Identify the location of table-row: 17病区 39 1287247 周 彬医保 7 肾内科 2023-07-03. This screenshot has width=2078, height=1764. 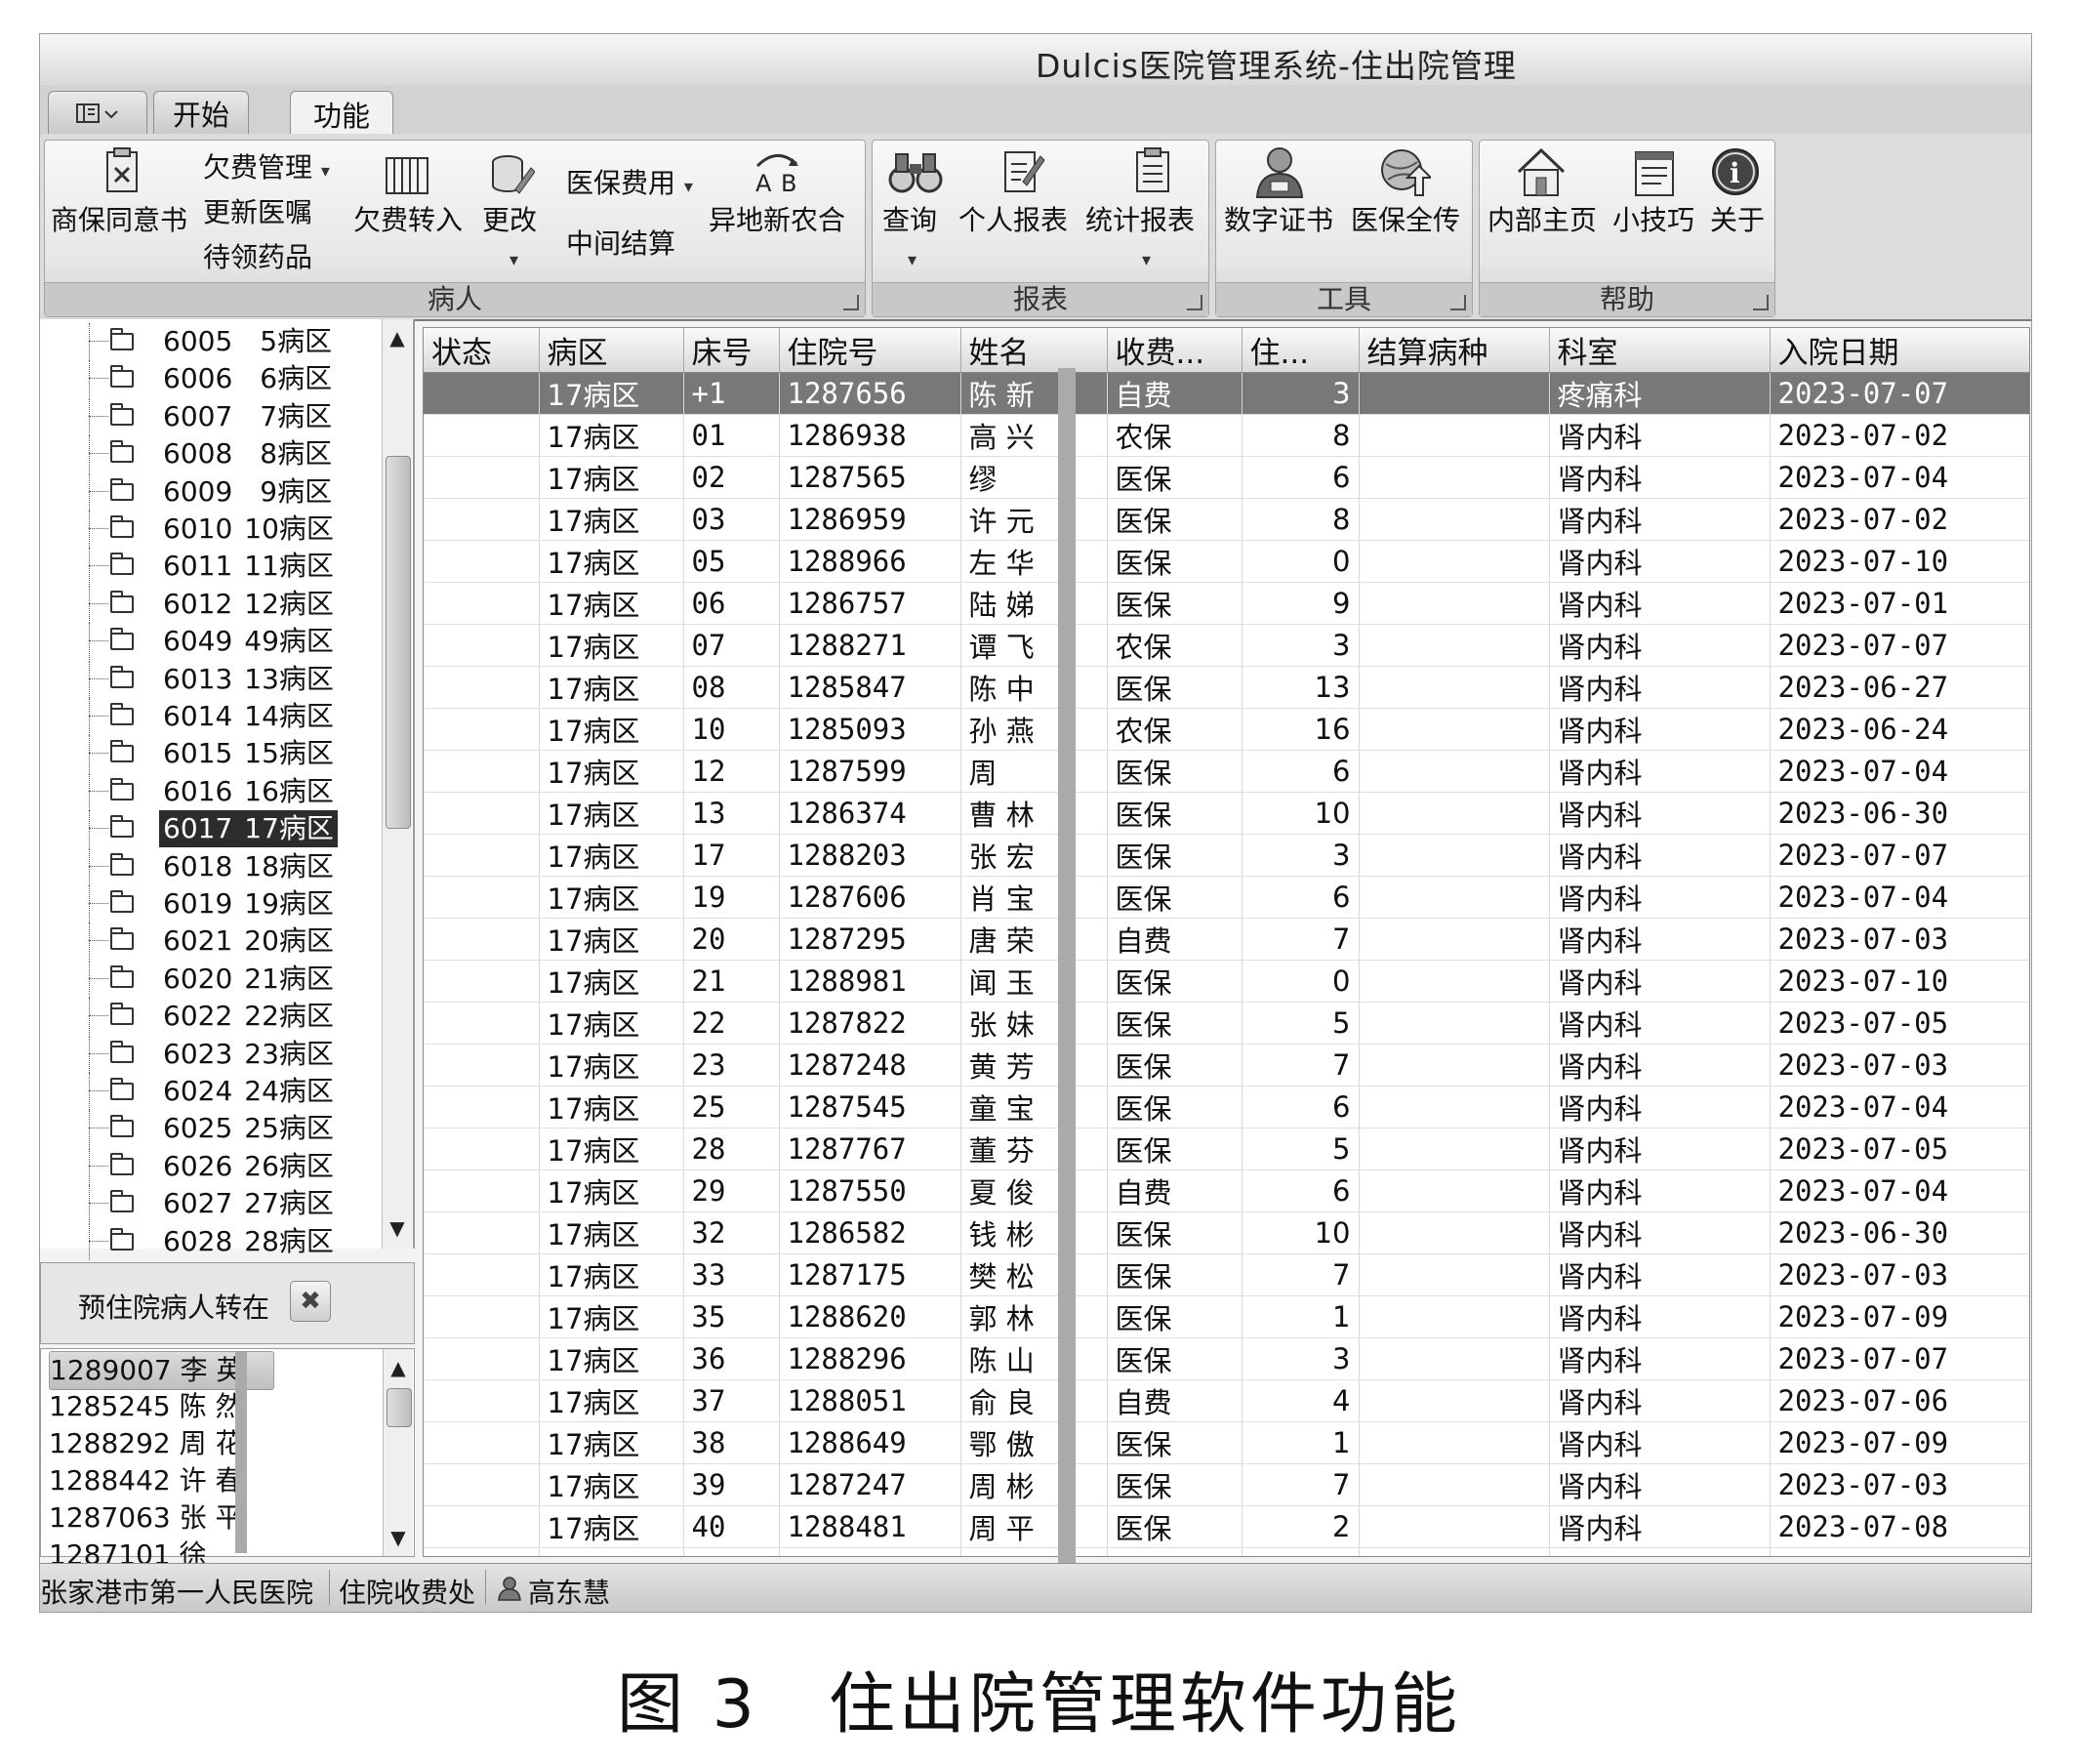
(1226, 1484).